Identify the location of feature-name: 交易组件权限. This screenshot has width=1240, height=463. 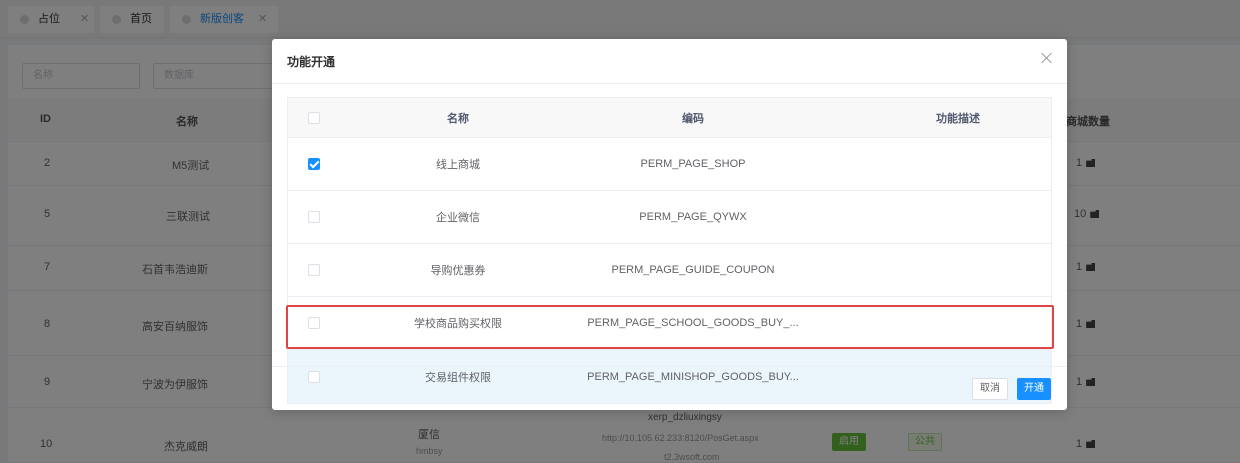
(458, 377).